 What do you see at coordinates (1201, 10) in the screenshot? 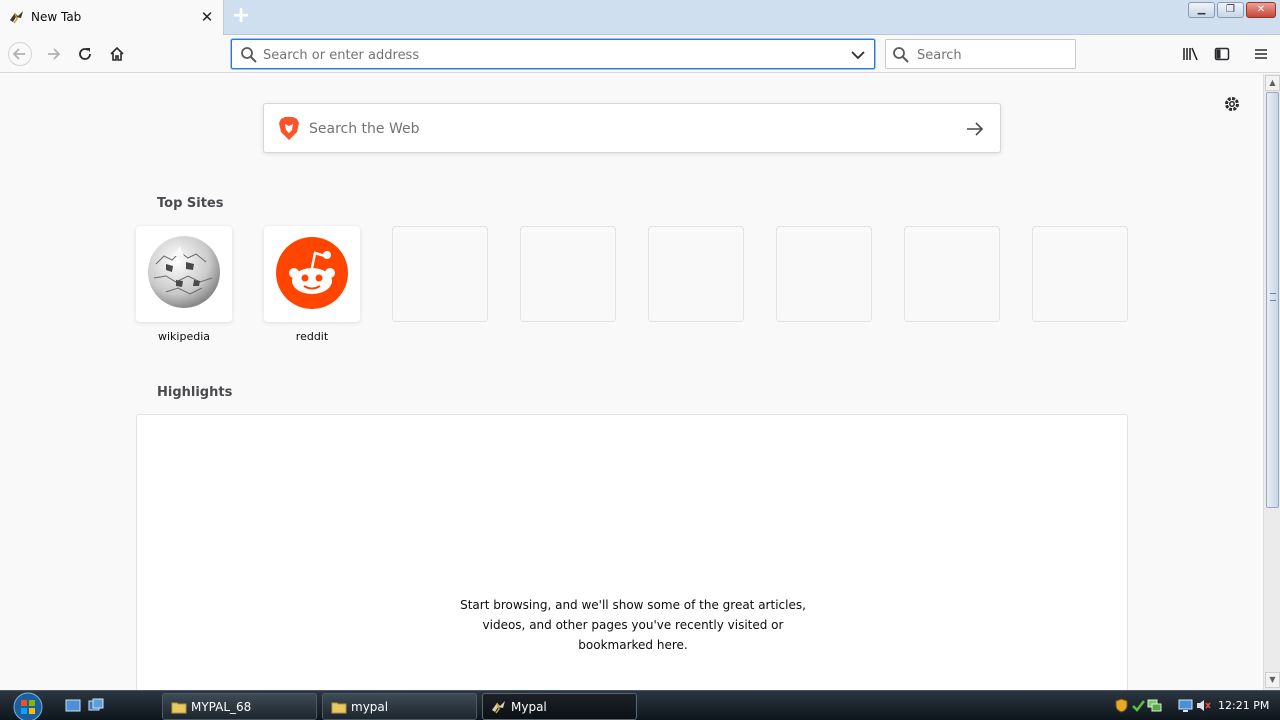
I see `minimize-button: ▁` at bounding box center [1201, 10].